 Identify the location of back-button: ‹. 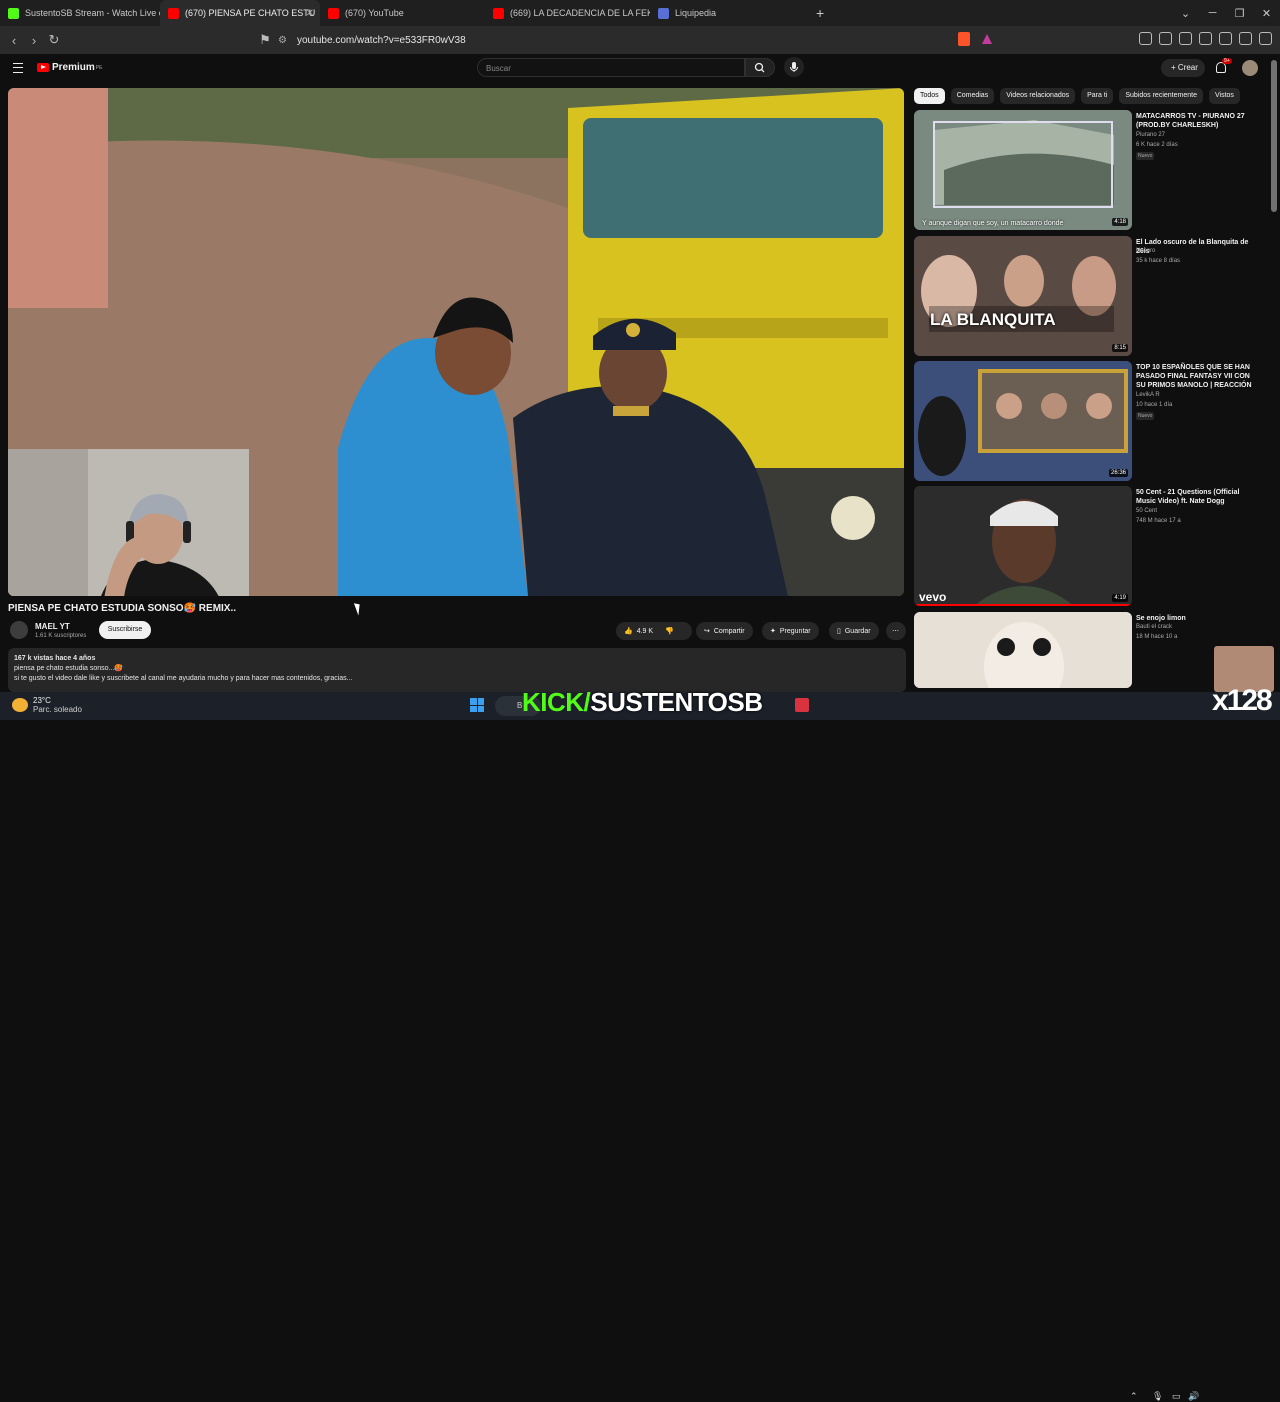
(14, 40).